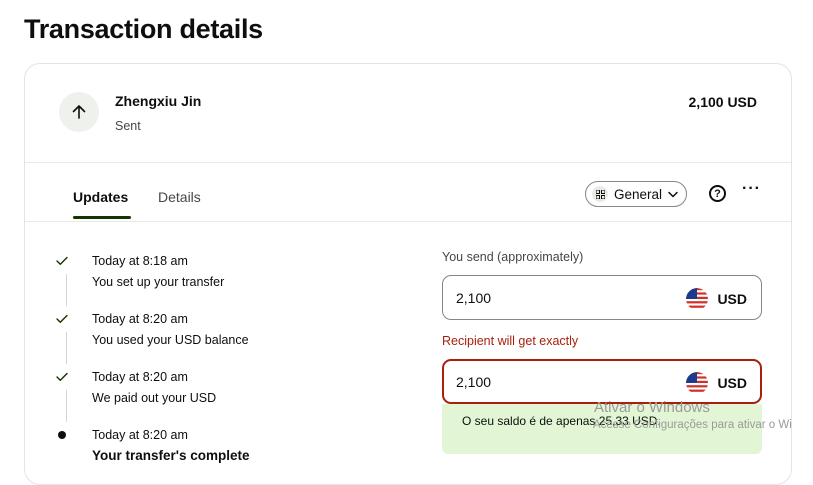 This screenshot has width=813, height=485. What do you see at coordinates (171, 455) in the screenshot?
I see `timeline-description: Your transfer's complete` at bounding box center [171, 455].